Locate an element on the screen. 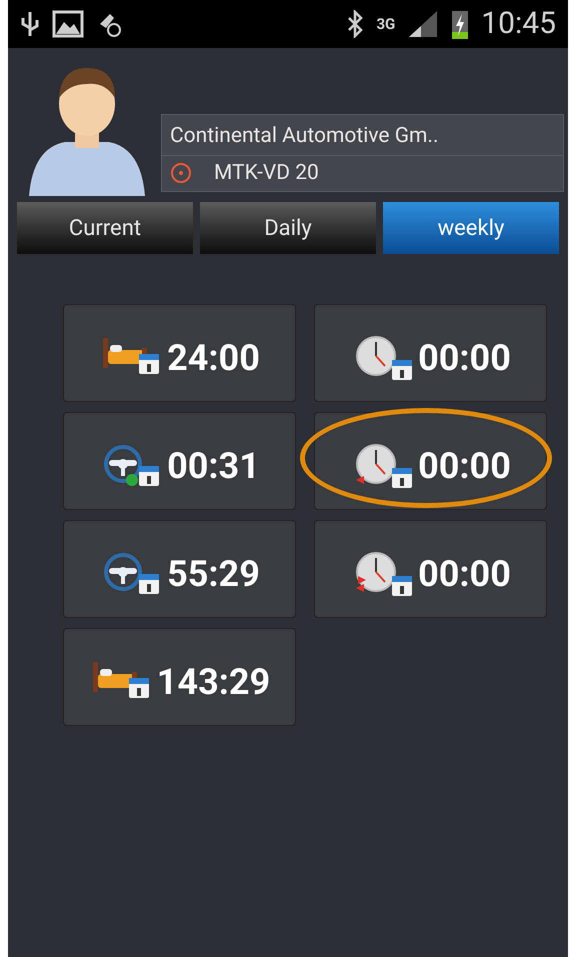 The image size is (576, 957). duration-value: 00:31 is located at coordinates (213, 466).